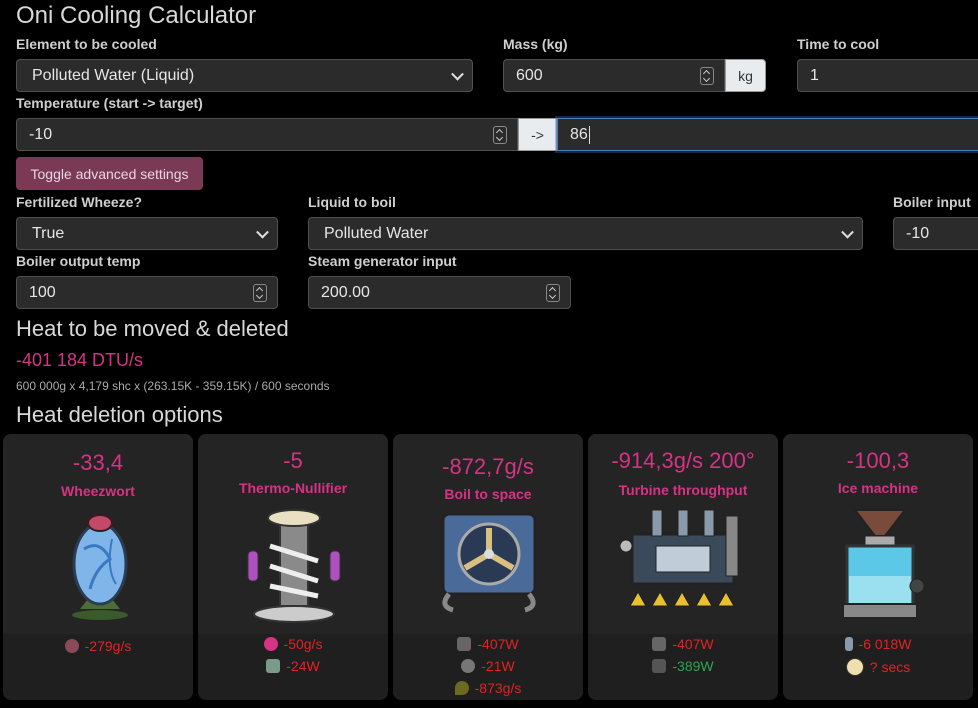 The width and height of the screenshot is (978, 708). What do you see at coordinates (80, 360) in the screenshot?
I see `heat-value: -401 184 DTU/s` at bounding box center [80, 360].